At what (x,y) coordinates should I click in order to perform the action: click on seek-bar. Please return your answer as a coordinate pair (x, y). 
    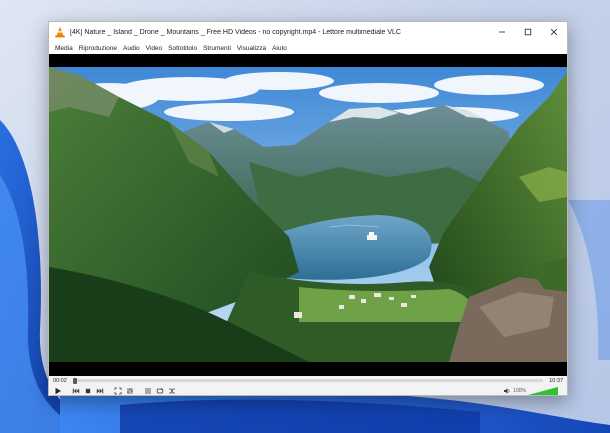
    Looking at the image, I should click on (308, 380).